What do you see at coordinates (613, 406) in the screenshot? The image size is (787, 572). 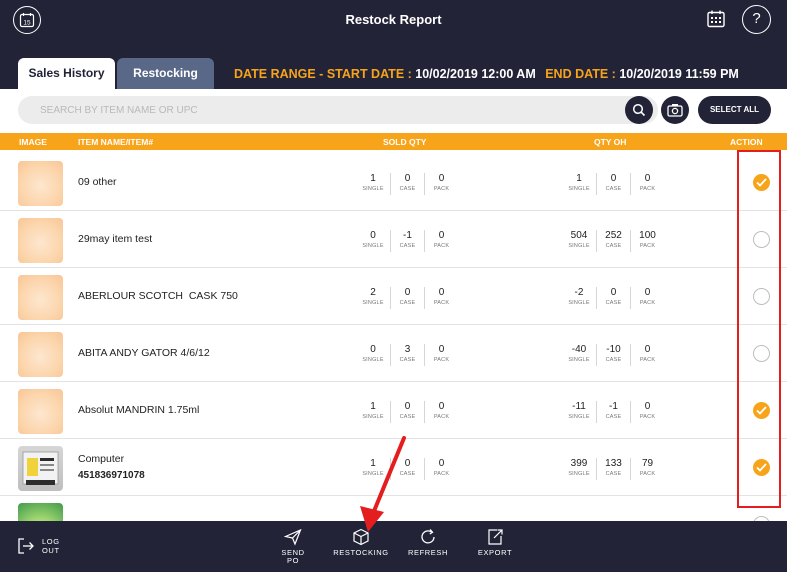 I see `oh-case: -1` at bounding box center [613, 406].